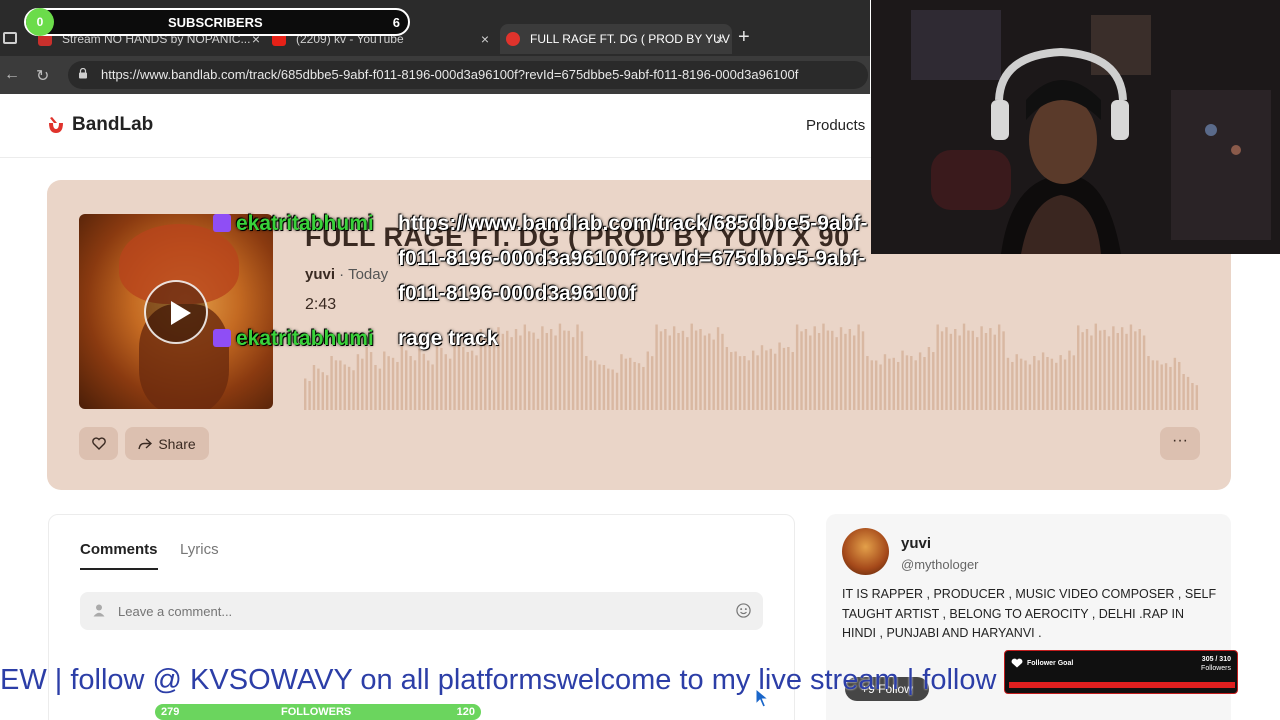 The height and width of the screenshot is (720, 1280). What do you see at coordinates (83, 73) in the screenshot?
I see `lock-icon` at bounding box center [83, 73].